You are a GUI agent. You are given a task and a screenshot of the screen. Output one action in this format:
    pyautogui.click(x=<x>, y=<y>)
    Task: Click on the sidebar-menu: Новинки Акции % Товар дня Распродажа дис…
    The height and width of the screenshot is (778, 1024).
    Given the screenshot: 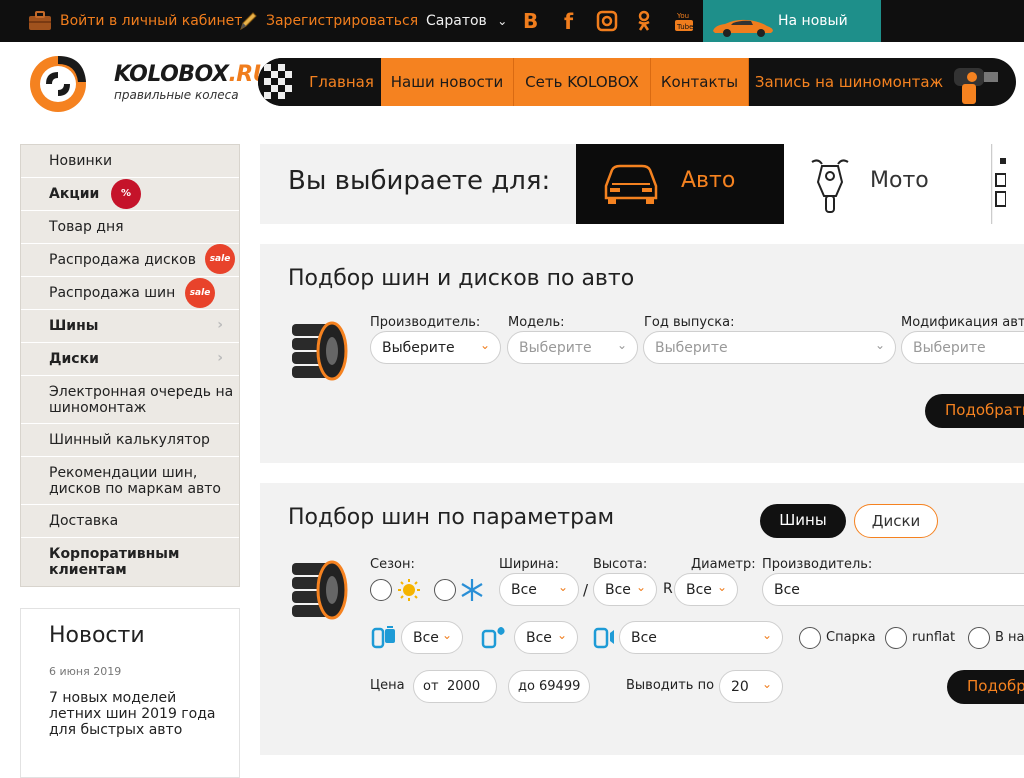 What is the action you would take?
    pyautogui.click(x=130, y=365)
    